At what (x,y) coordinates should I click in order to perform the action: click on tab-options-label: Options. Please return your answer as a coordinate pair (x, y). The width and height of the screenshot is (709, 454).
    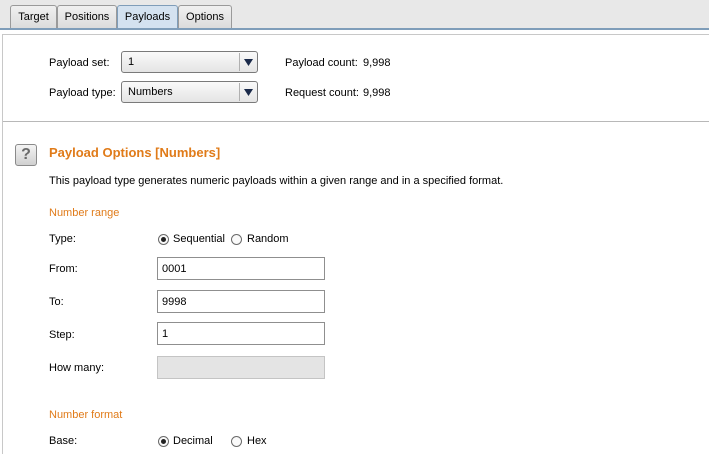
    Looking at the image, I should click on (205, 17).